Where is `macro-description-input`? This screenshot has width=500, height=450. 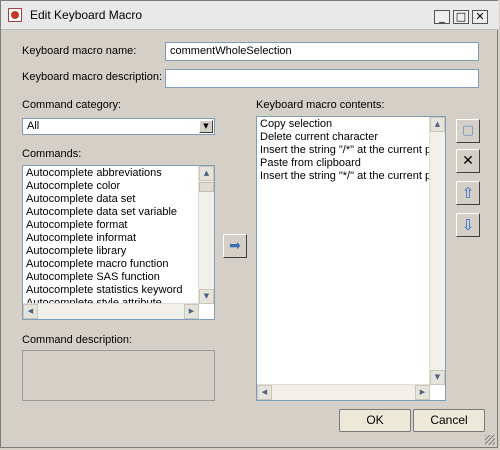 macro-description-input is located at coordinates (322, 78).